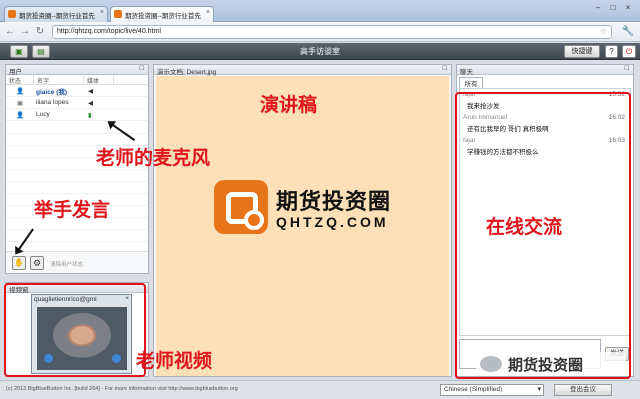  Describe the element at coordinates (59, 80) in the screenshot. I see `column-header: 名字` at that location.